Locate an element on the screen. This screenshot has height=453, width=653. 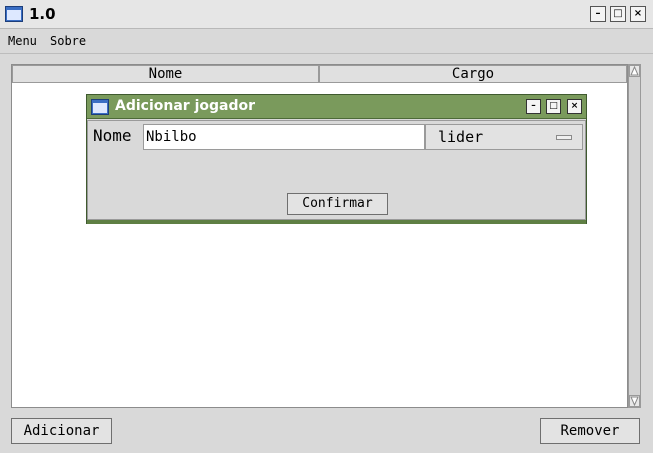
name-label: Nome is located at coordinates (112, 135).